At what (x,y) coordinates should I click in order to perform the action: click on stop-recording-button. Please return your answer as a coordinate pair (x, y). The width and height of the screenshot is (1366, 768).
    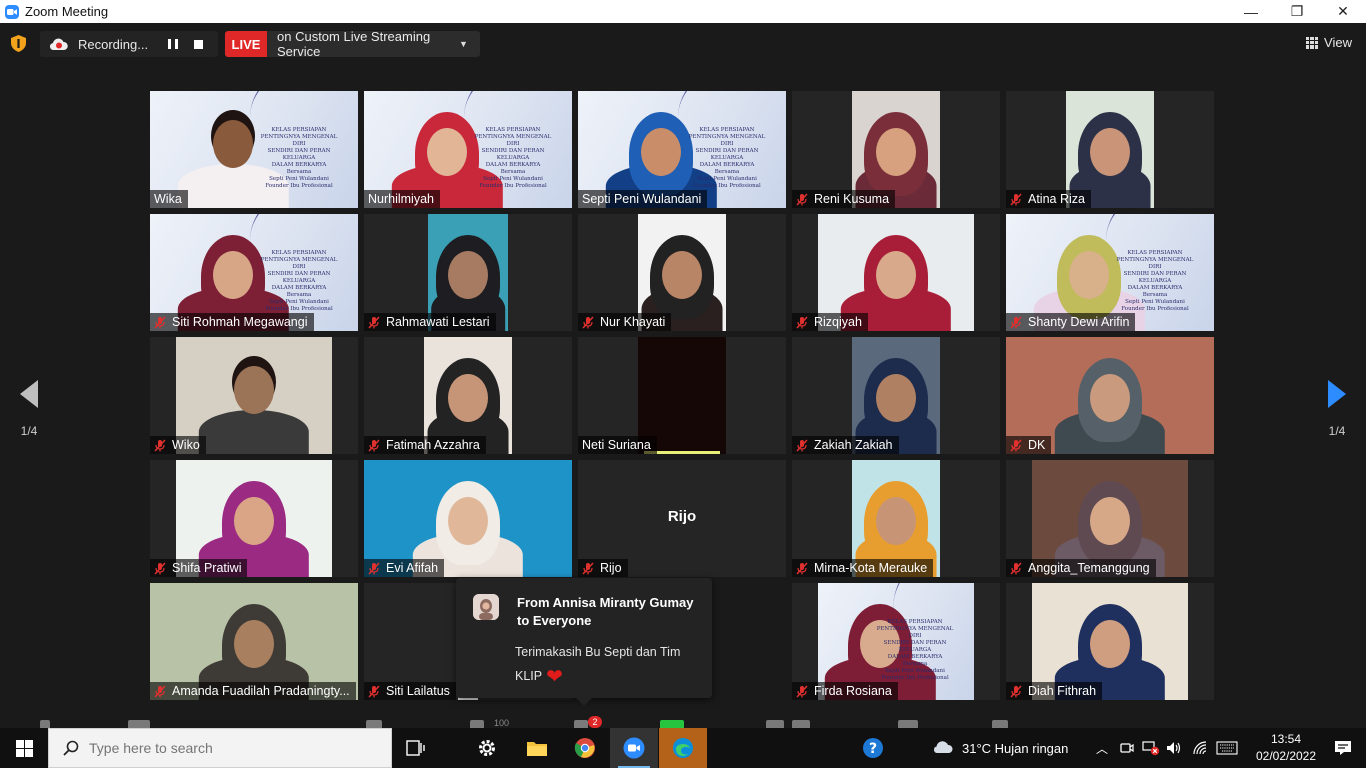
    Looking at the image, I should click on (198, 44).